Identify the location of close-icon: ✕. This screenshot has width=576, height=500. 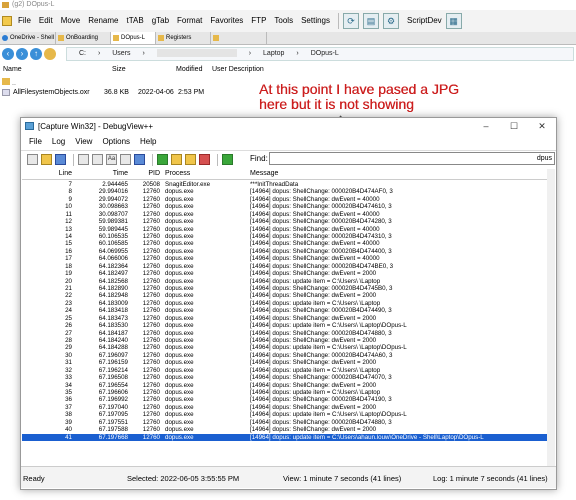
(542, 126).